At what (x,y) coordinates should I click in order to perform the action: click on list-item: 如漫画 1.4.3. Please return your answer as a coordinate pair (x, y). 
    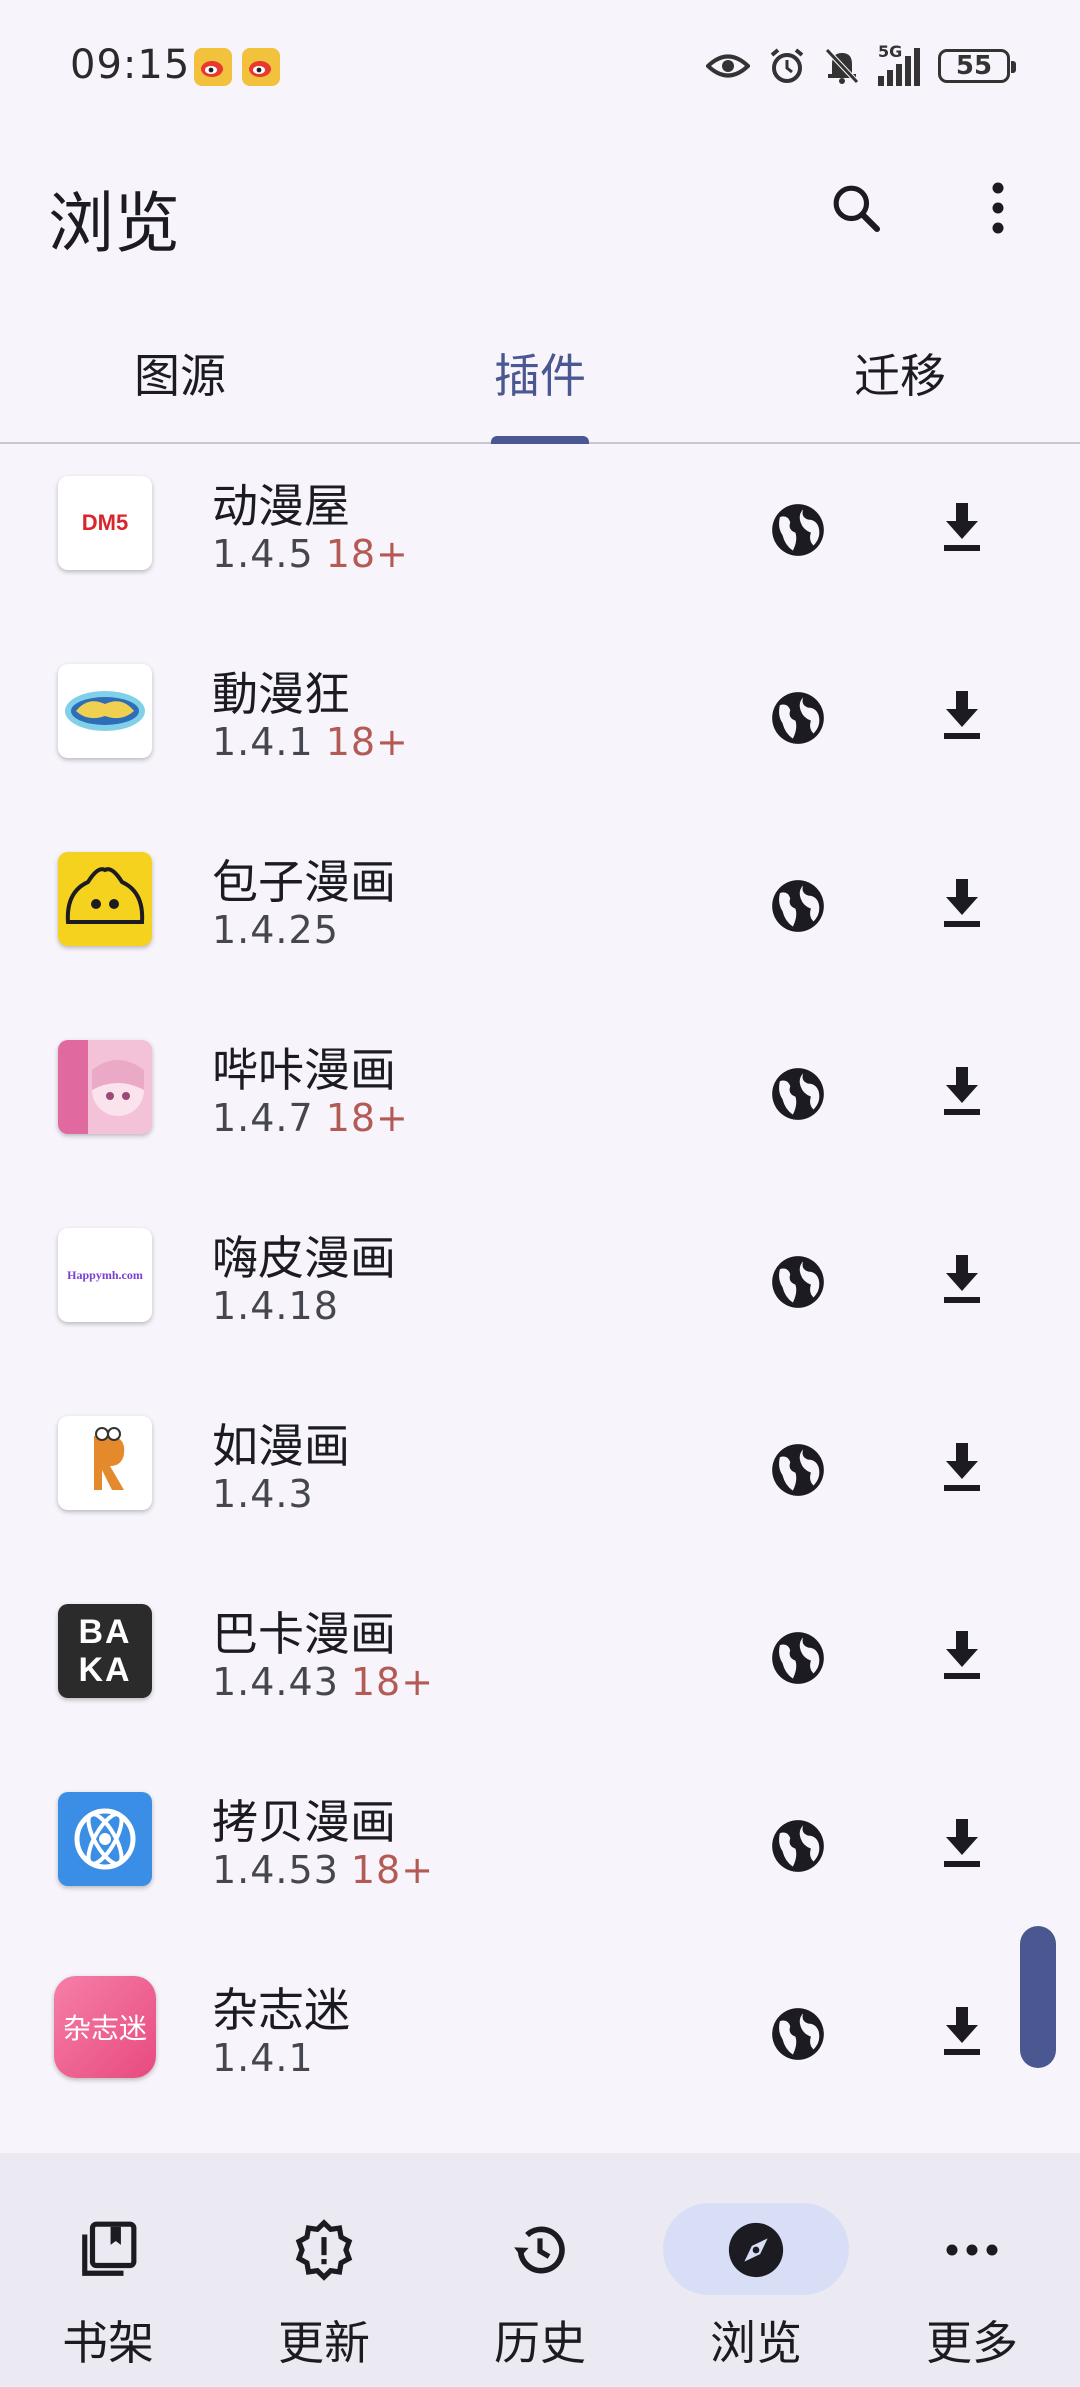
    Looking at the image, I should click on (540, 1480).